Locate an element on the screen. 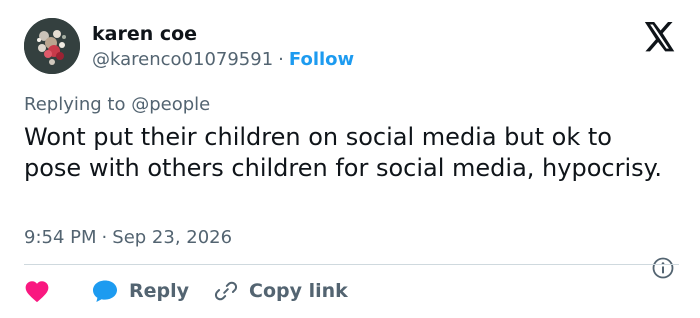 The image size is (700, 318). divider is located at coordinates (351, 264).